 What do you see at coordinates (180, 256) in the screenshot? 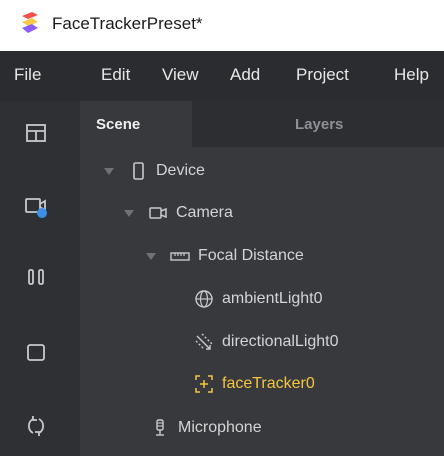
I see `ruler-icon` at bounding box center [180, 256].